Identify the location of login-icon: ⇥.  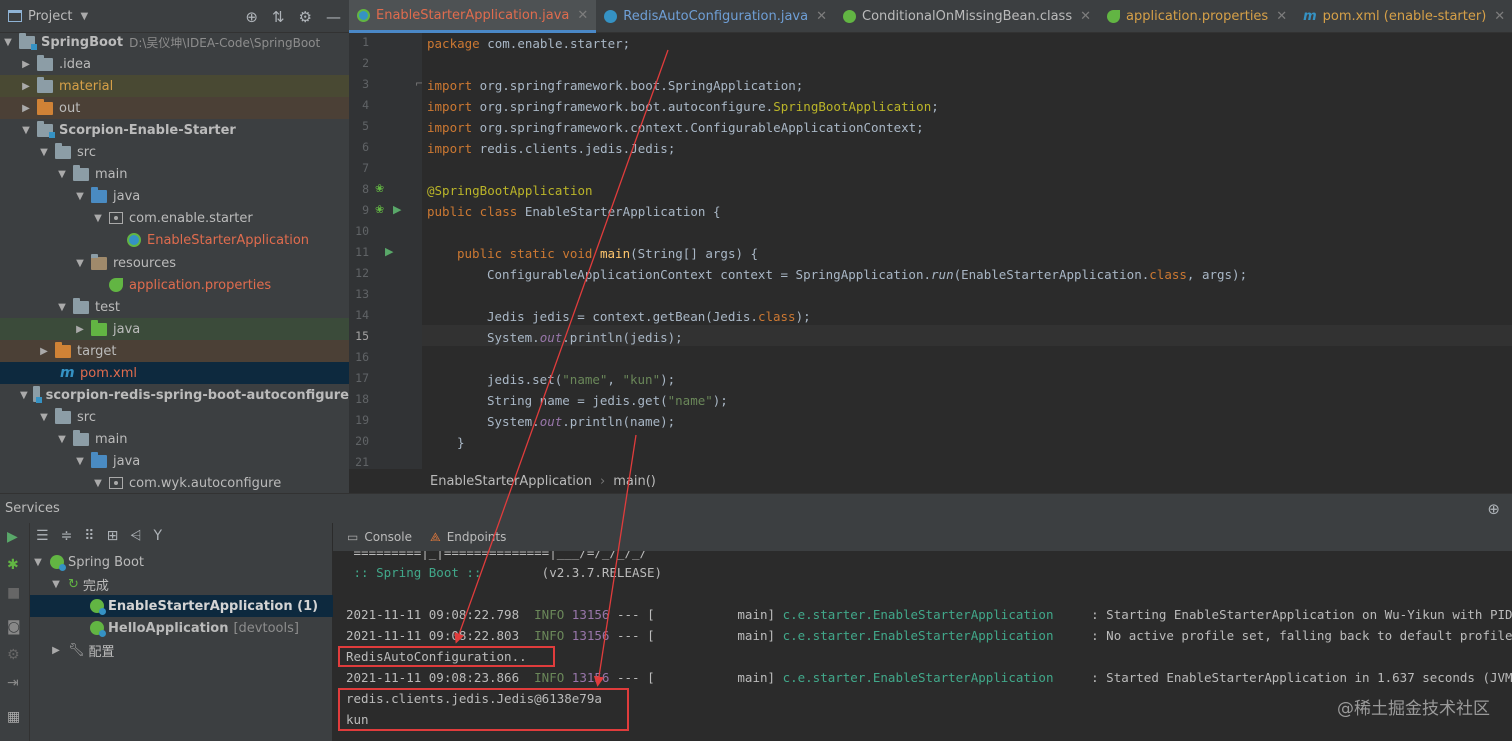
(13, 683).